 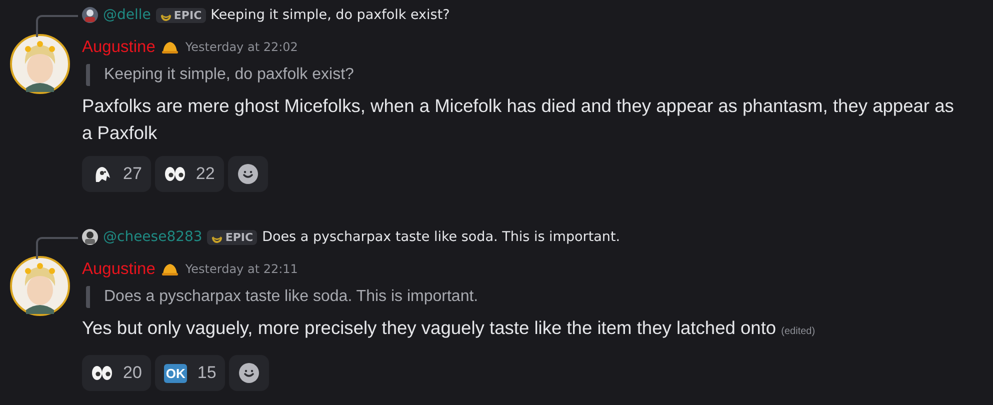 What do you see at coordinates (518, 119) in the screenshot?
I see `message-text: Paxfolks are mere ghost Micefolks, when a Micefolk has died and they appear as phantasm, they appear as a Paxfolk` at bounding box center [518, 119].